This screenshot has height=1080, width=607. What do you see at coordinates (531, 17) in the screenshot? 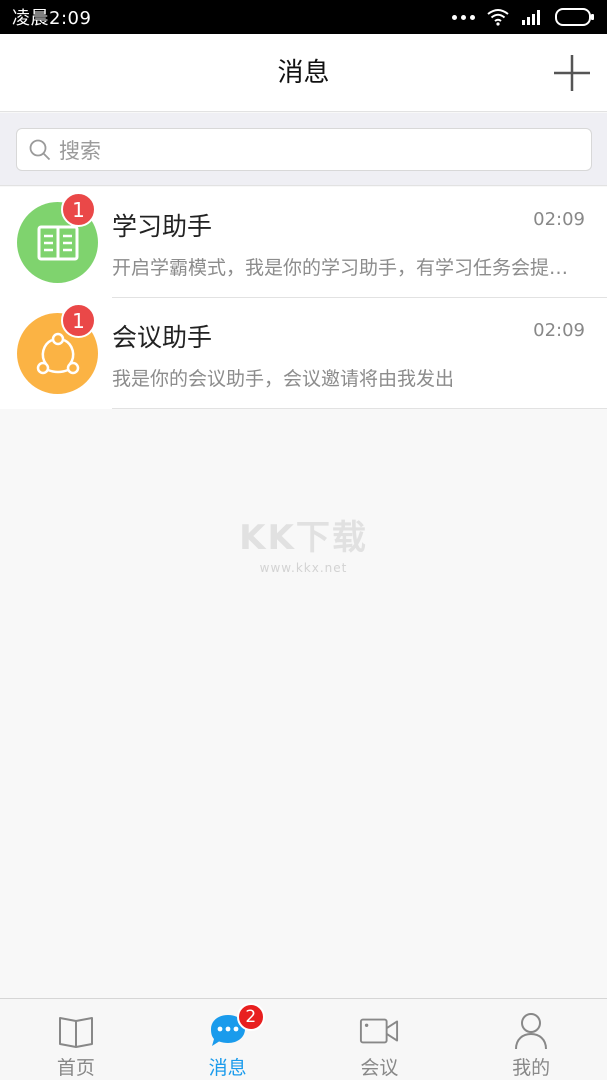
I see `signal-icon` at bounding box center [531, 17].